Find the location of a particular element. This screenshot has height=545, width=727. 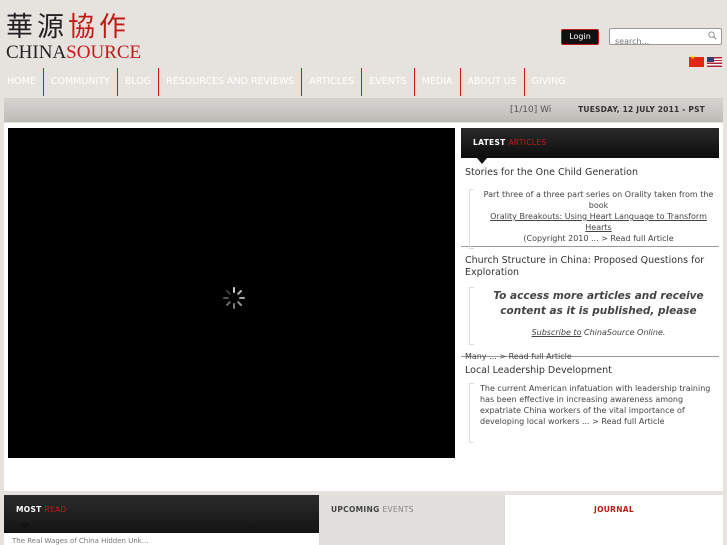

nav-item-community: Community is located at coordinates (81, 82).